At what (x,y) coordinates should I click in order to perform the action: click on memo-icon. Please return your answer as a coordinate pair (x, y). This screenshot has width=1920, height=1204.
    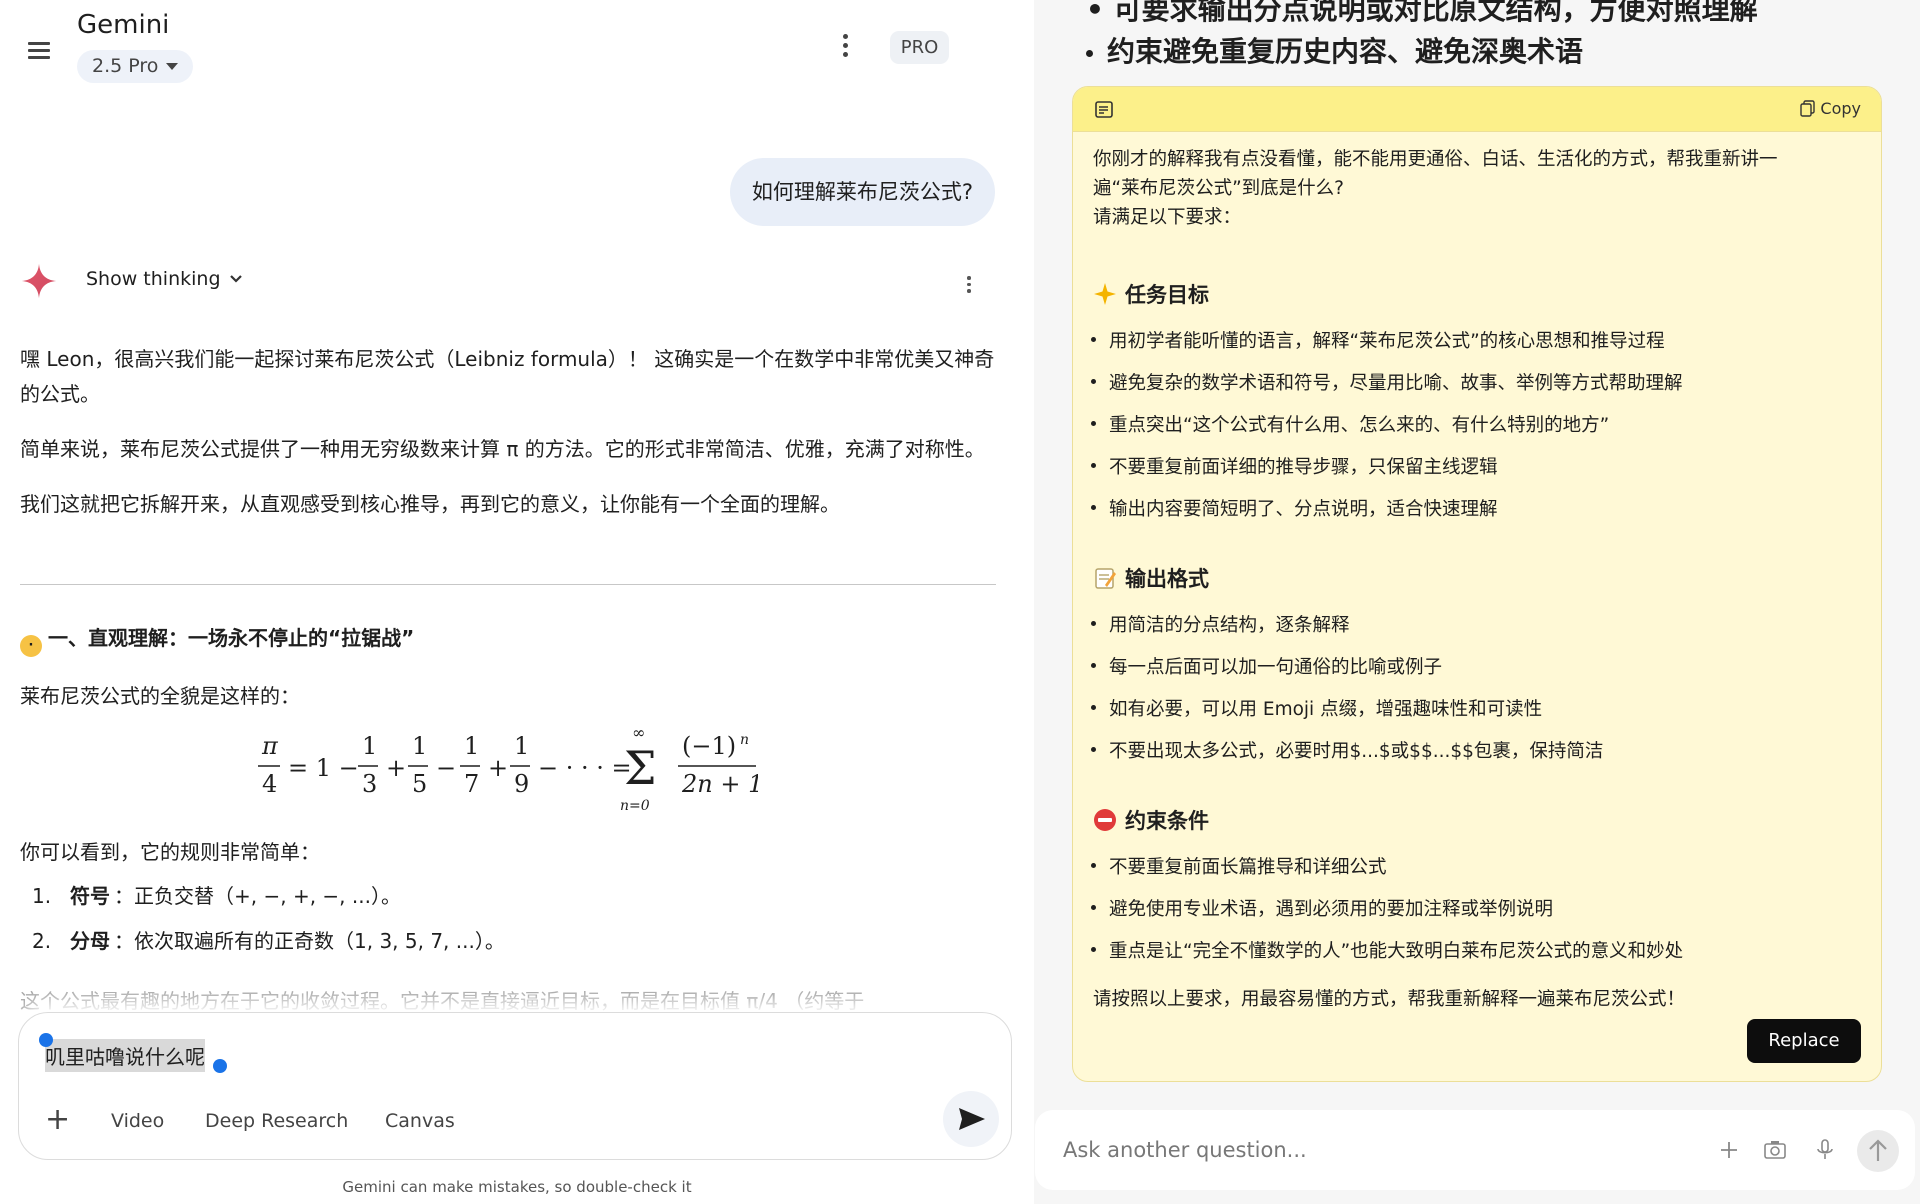
    Looking at the image, I should click on (1105, 578).